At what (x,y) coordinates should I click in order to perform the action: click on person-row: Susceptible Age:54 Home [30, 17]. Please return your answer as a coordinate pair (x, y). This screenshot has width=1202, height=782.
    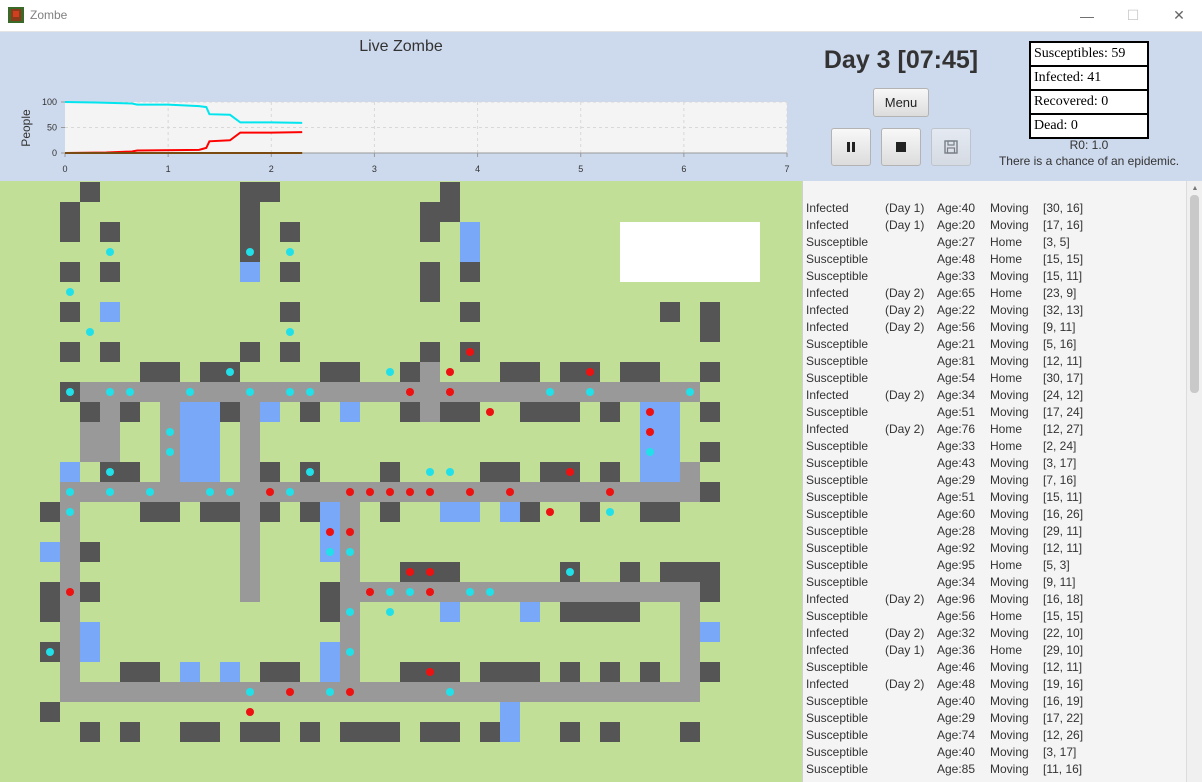
    Looking at the image, I should click on (995, 379).